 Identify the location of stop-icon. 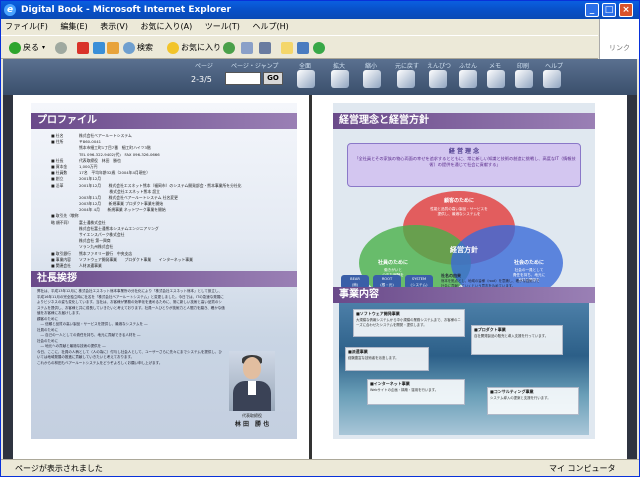
(83, 48).